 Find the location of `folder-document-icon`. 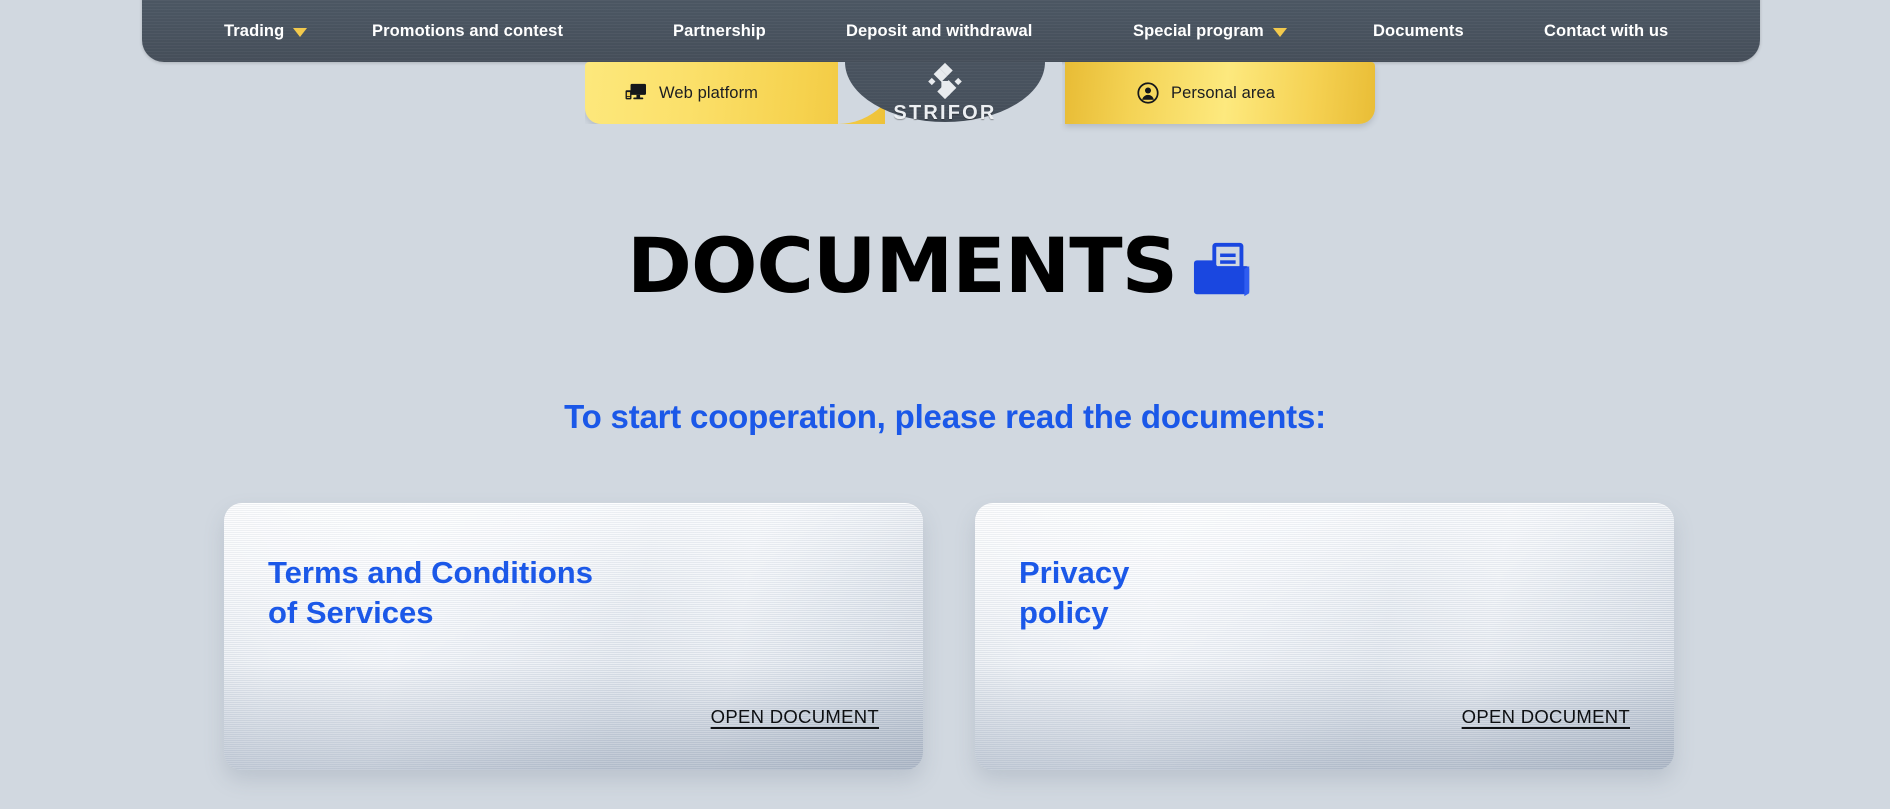

folder-document-icon is located at coordinates (1221, 269).